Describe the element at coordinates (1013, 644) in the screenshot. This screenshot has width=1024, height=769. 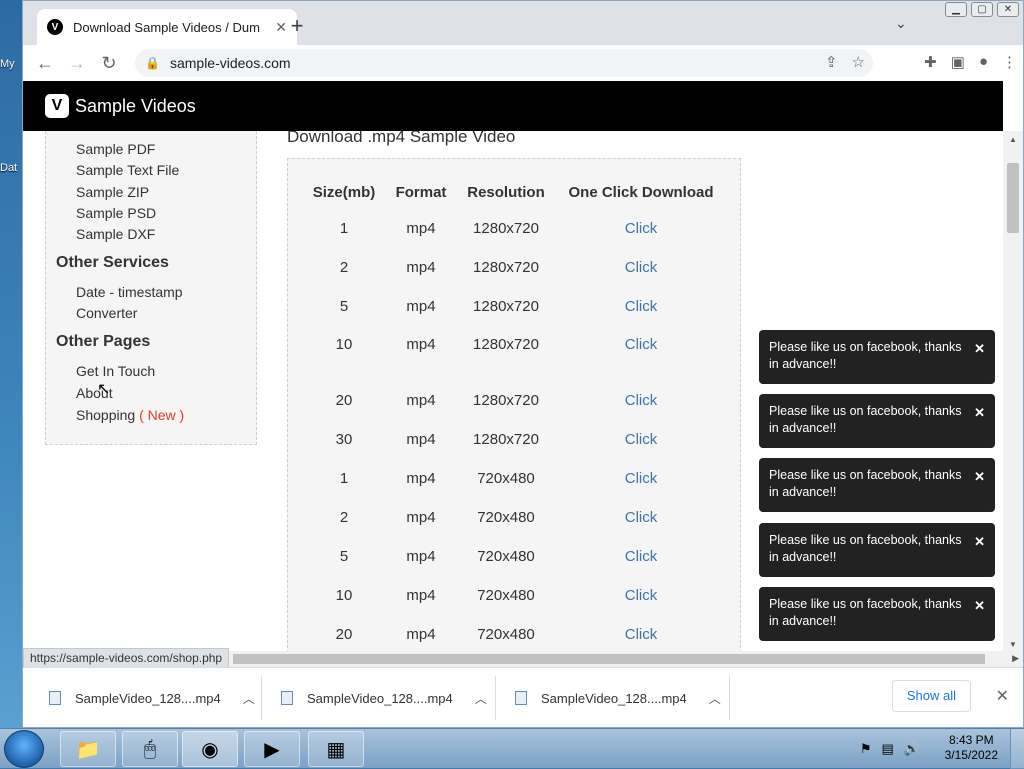
I see `scroll-down-arrow-icon: ▼` at that location.